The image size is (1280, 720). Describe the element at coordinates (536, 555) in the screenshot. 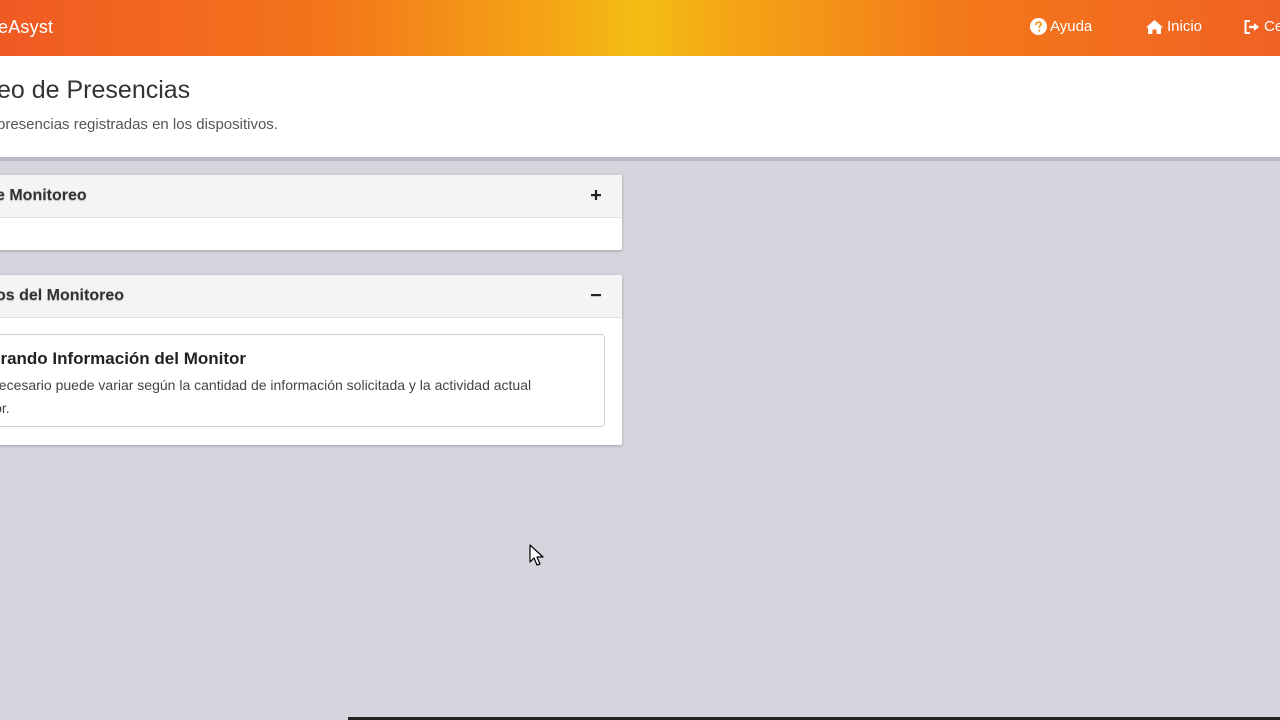

I see `mouse-cursor-icon` at that location.